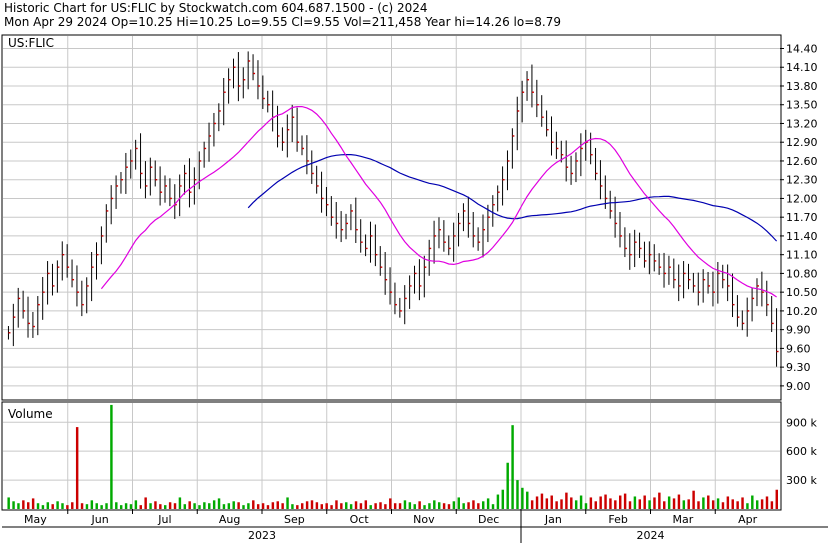 Image resolution: width=830 pixels, height=543 pixels. I want to click on volume-tick-label: 600 k, so click(801, 451).